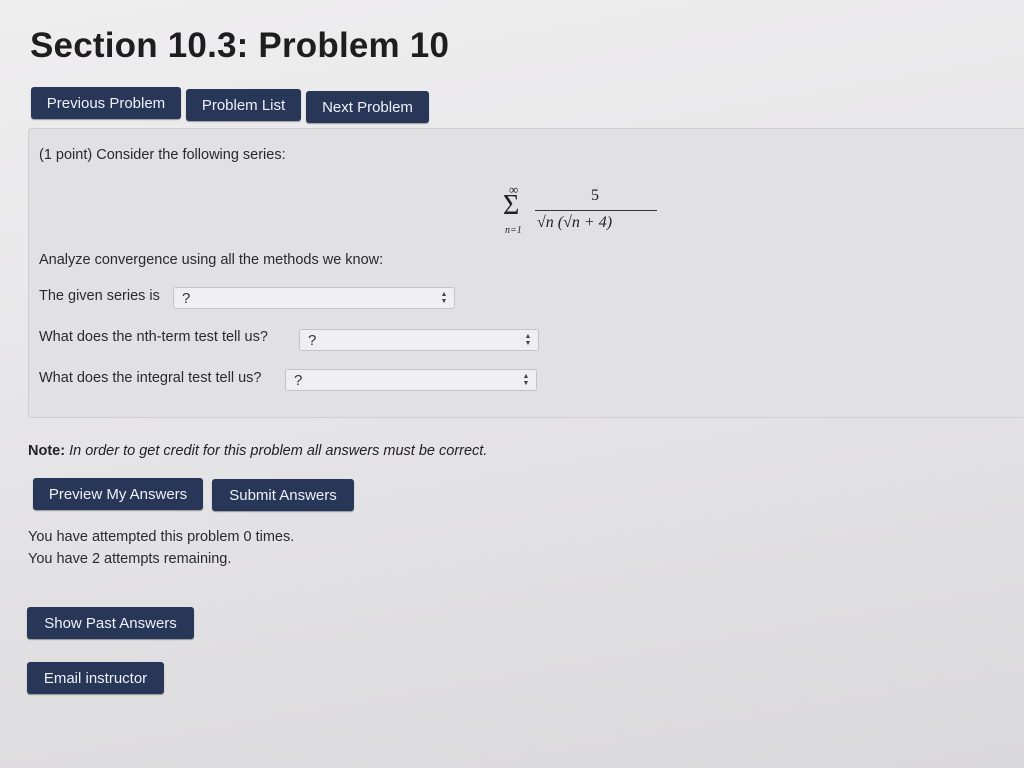 This screenshot has width=1024, height=768. What do you see at coordinates (240, 45) in the screenshot?
I see `page-title: Section 10.3: Problem 10` at bounding box center [240, 45].